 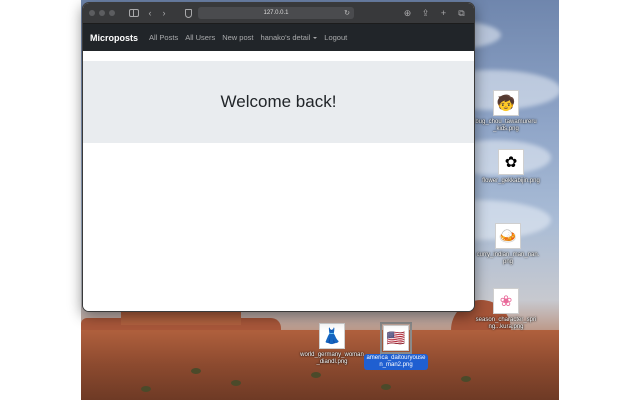 What do you see at coordinates (508, 236) in the screenshot?
I see `curry-man-icon: 🍛` at bounding box center [508, 236].